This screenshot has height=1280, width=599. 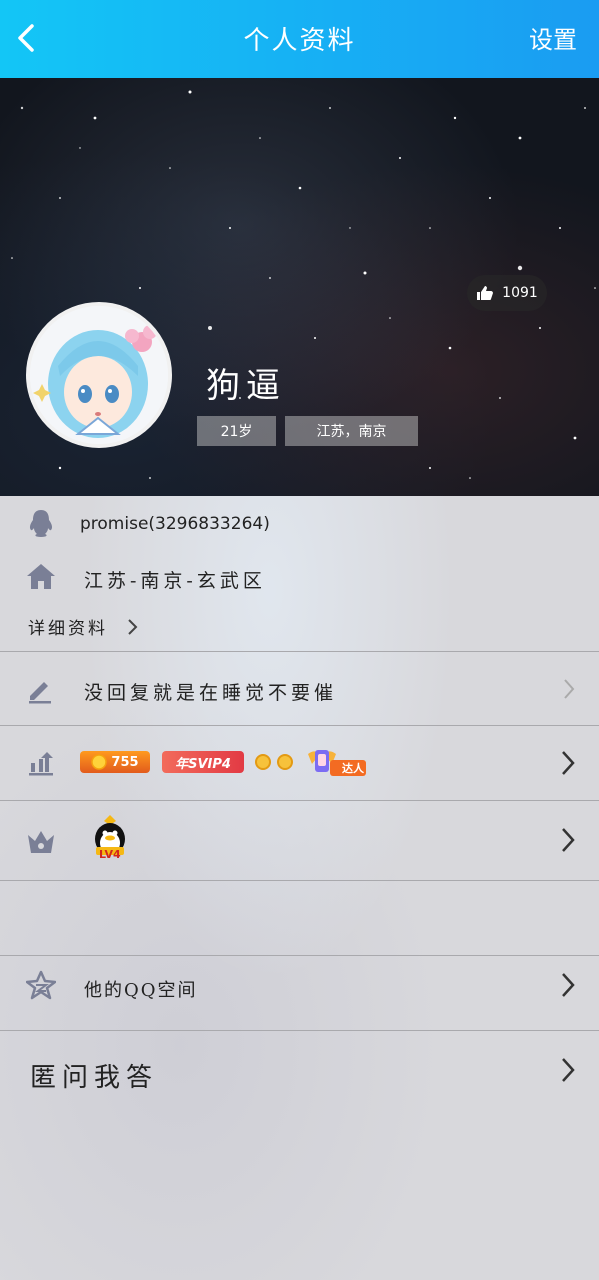 I want to click on talent-badge: 达人, so click(x=336, y=762).